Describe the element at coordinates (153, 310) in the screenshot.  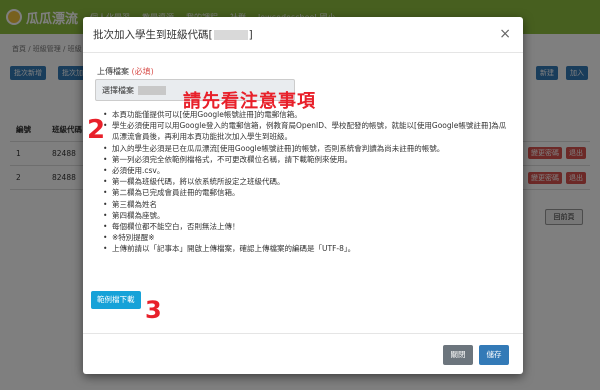
I see `annotation-step-3: 3` at that location.